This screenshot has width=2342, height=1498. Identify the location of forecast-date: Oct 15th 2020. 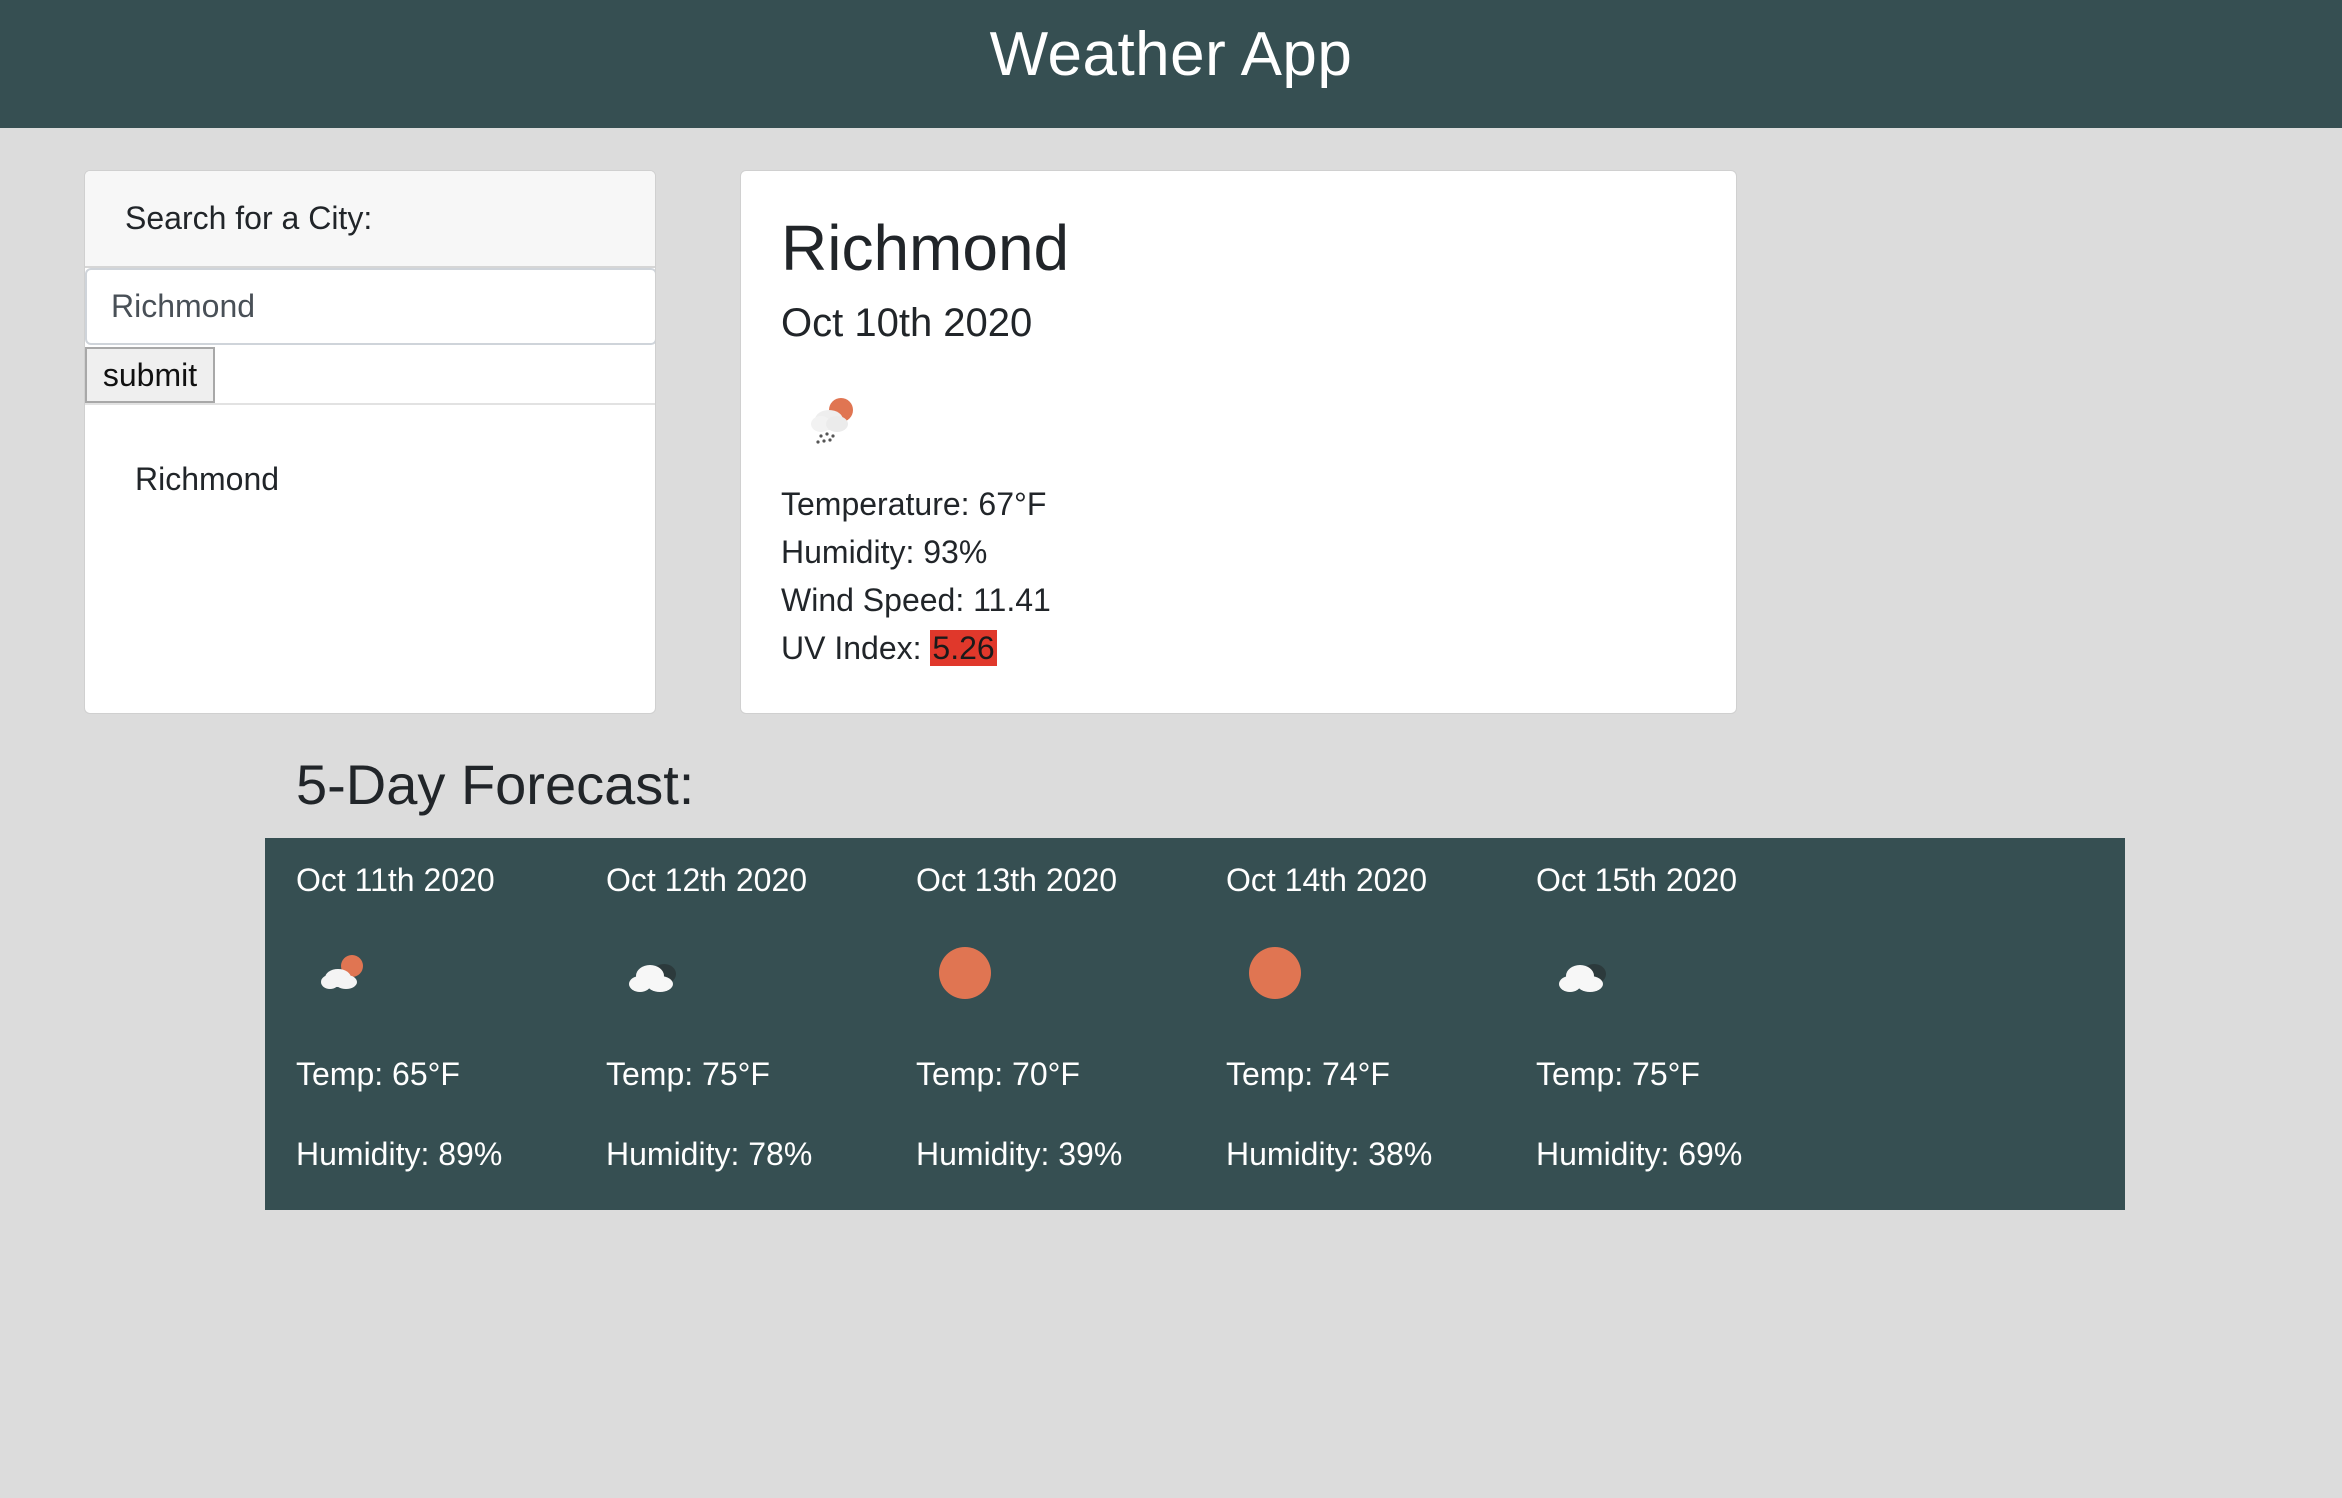
(1637, 880).